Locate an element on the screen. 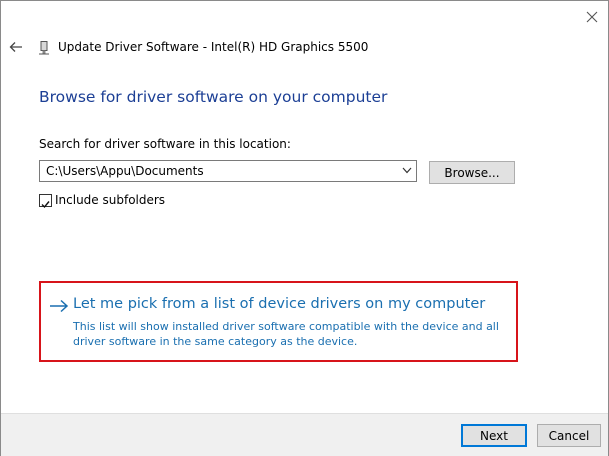 This screenshot has width=609, height=456. dialog-footer: Next Cancel is located at coordinates (304, 434).